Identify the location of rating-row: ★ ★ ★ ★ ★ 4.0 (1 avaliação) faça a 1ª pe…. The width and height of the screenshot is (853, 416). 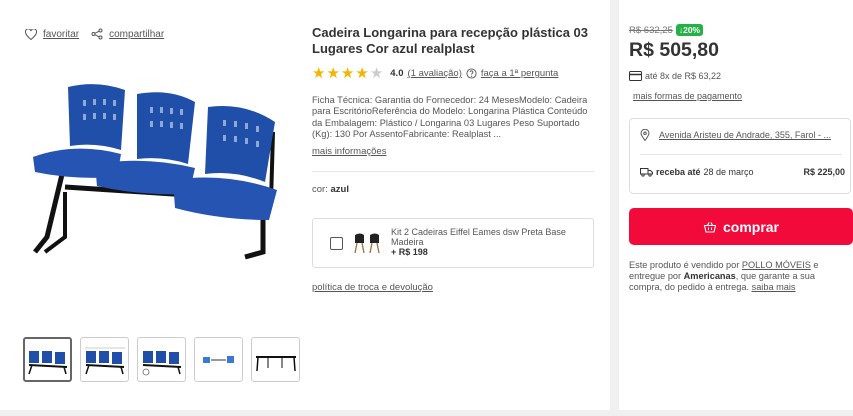
(453, 73).